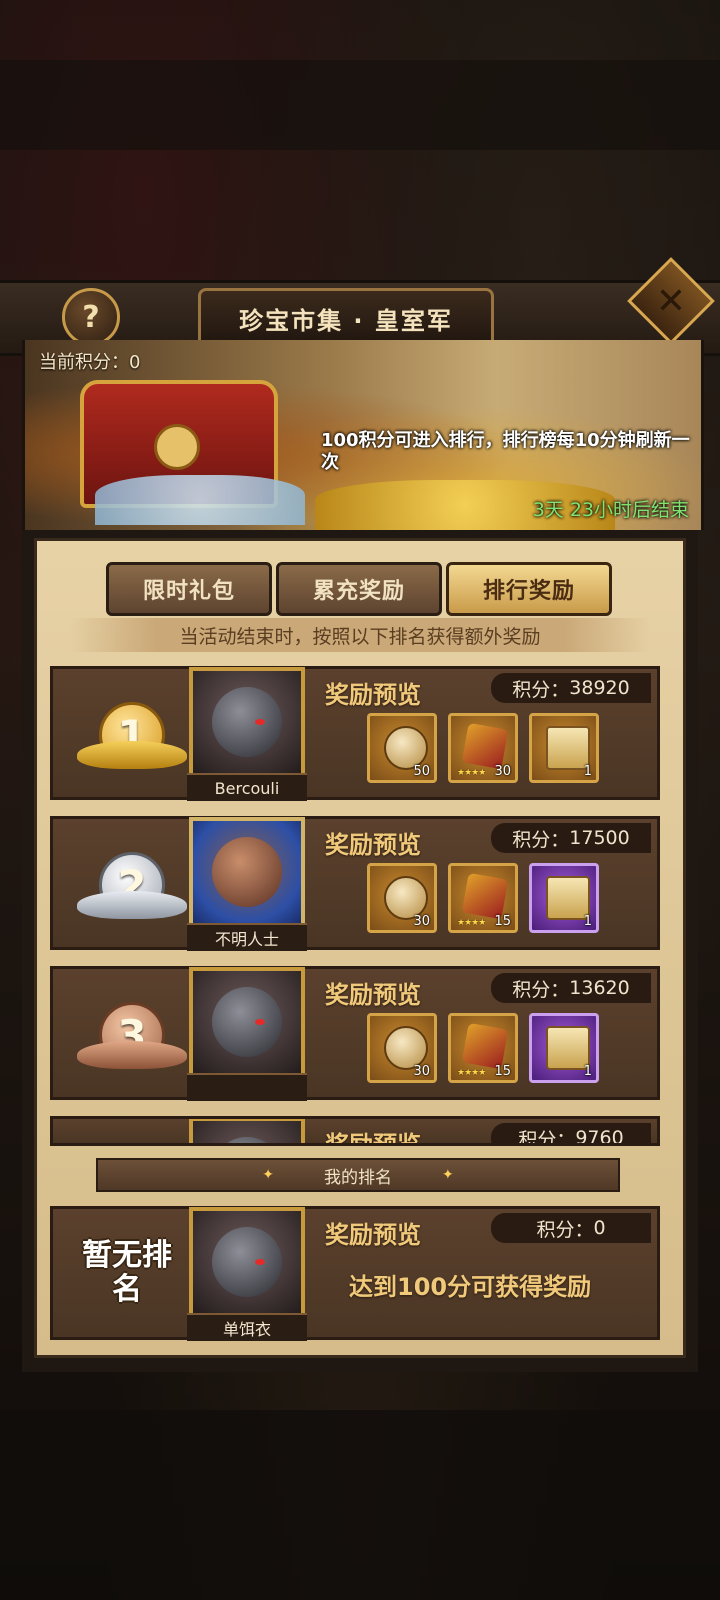 The width and height of the screenshot is (720, 1600). Describe the element at coordinates (132, 1035) in the screenshot. I see `bronze-medal-icon: 3` at that location.